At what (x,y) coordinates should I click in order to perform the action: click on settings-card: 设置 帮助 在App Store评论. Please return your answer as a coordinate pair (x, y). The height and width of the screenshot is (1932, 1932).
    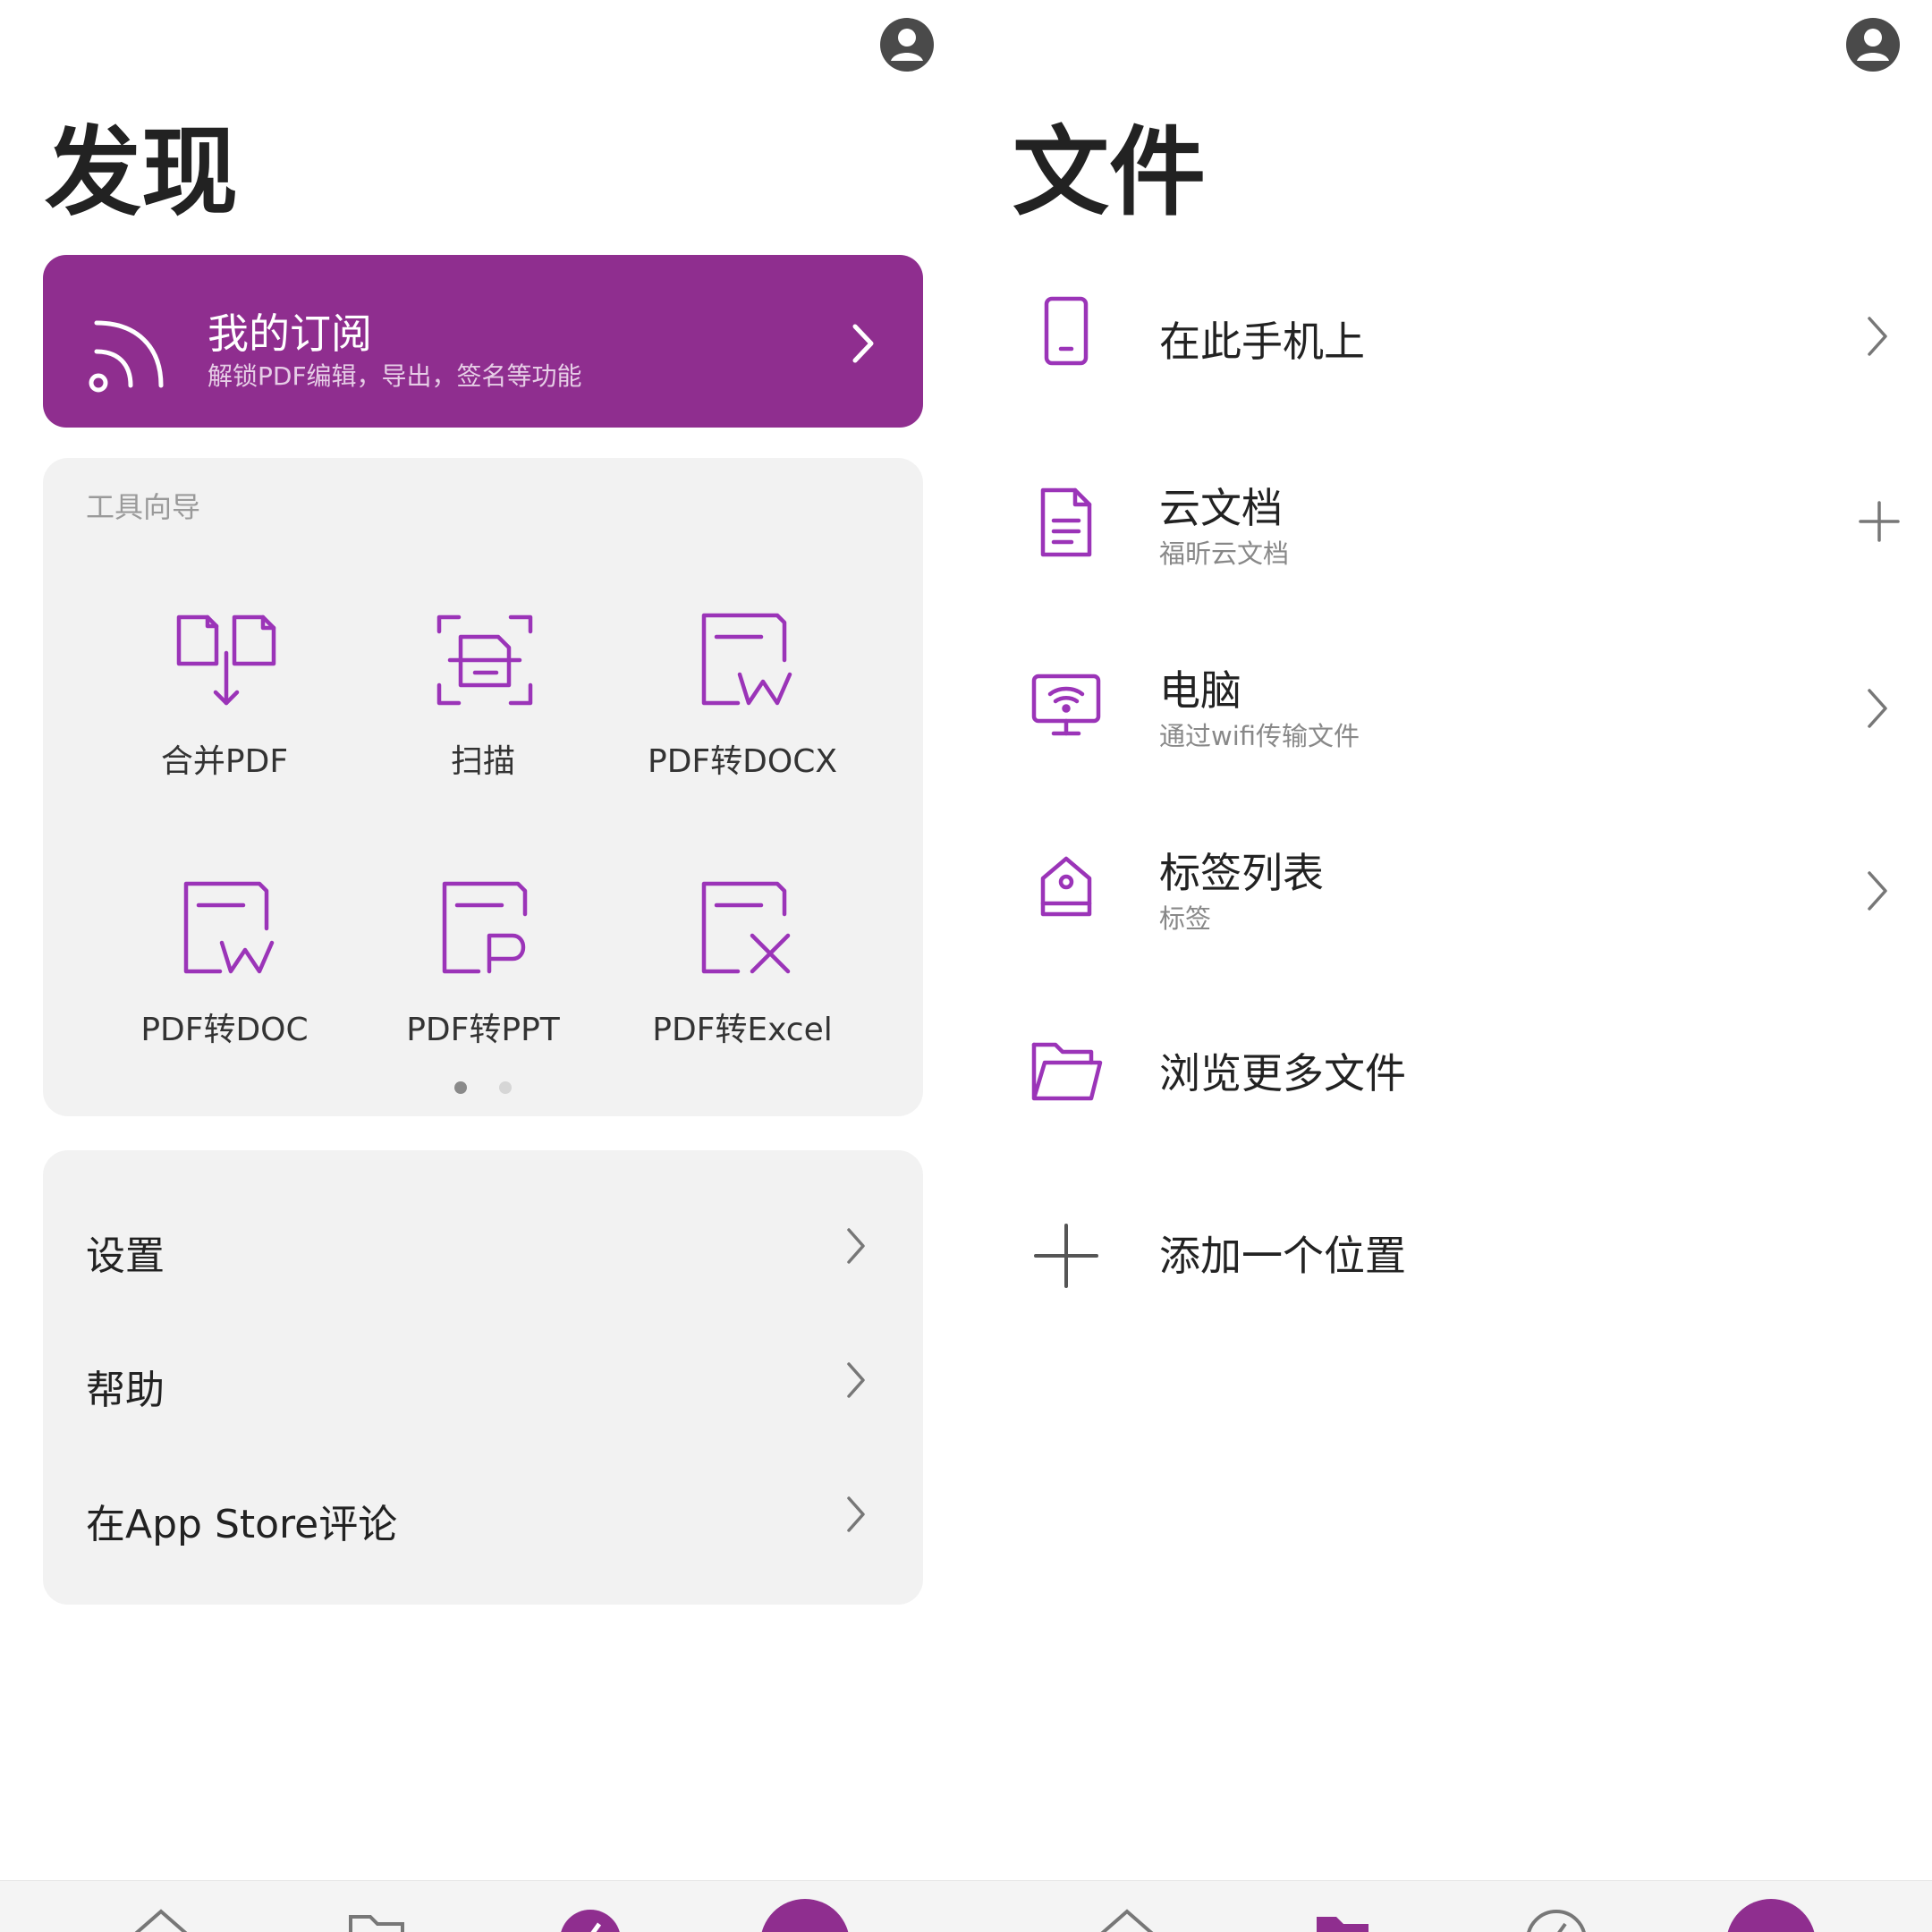
    Looking at the image, I should click on (483, 1377).